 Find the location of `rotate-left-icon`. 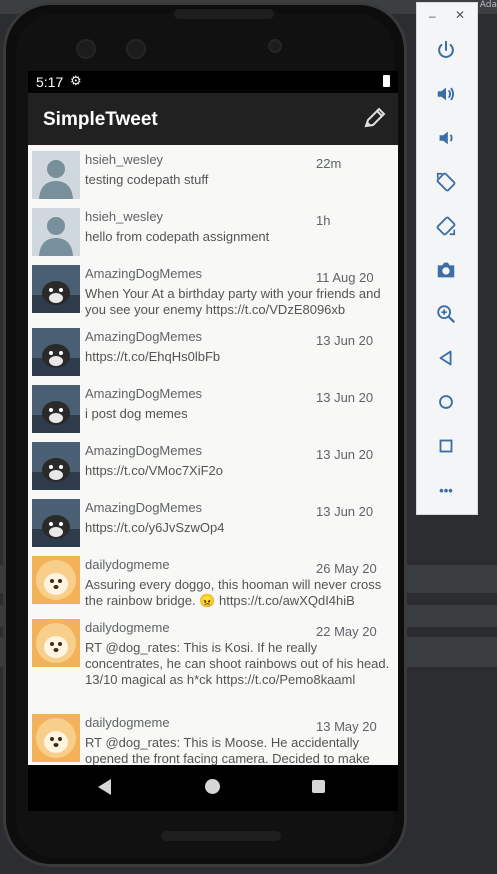

rotate-left-icon is located at coordinates (446, 182).